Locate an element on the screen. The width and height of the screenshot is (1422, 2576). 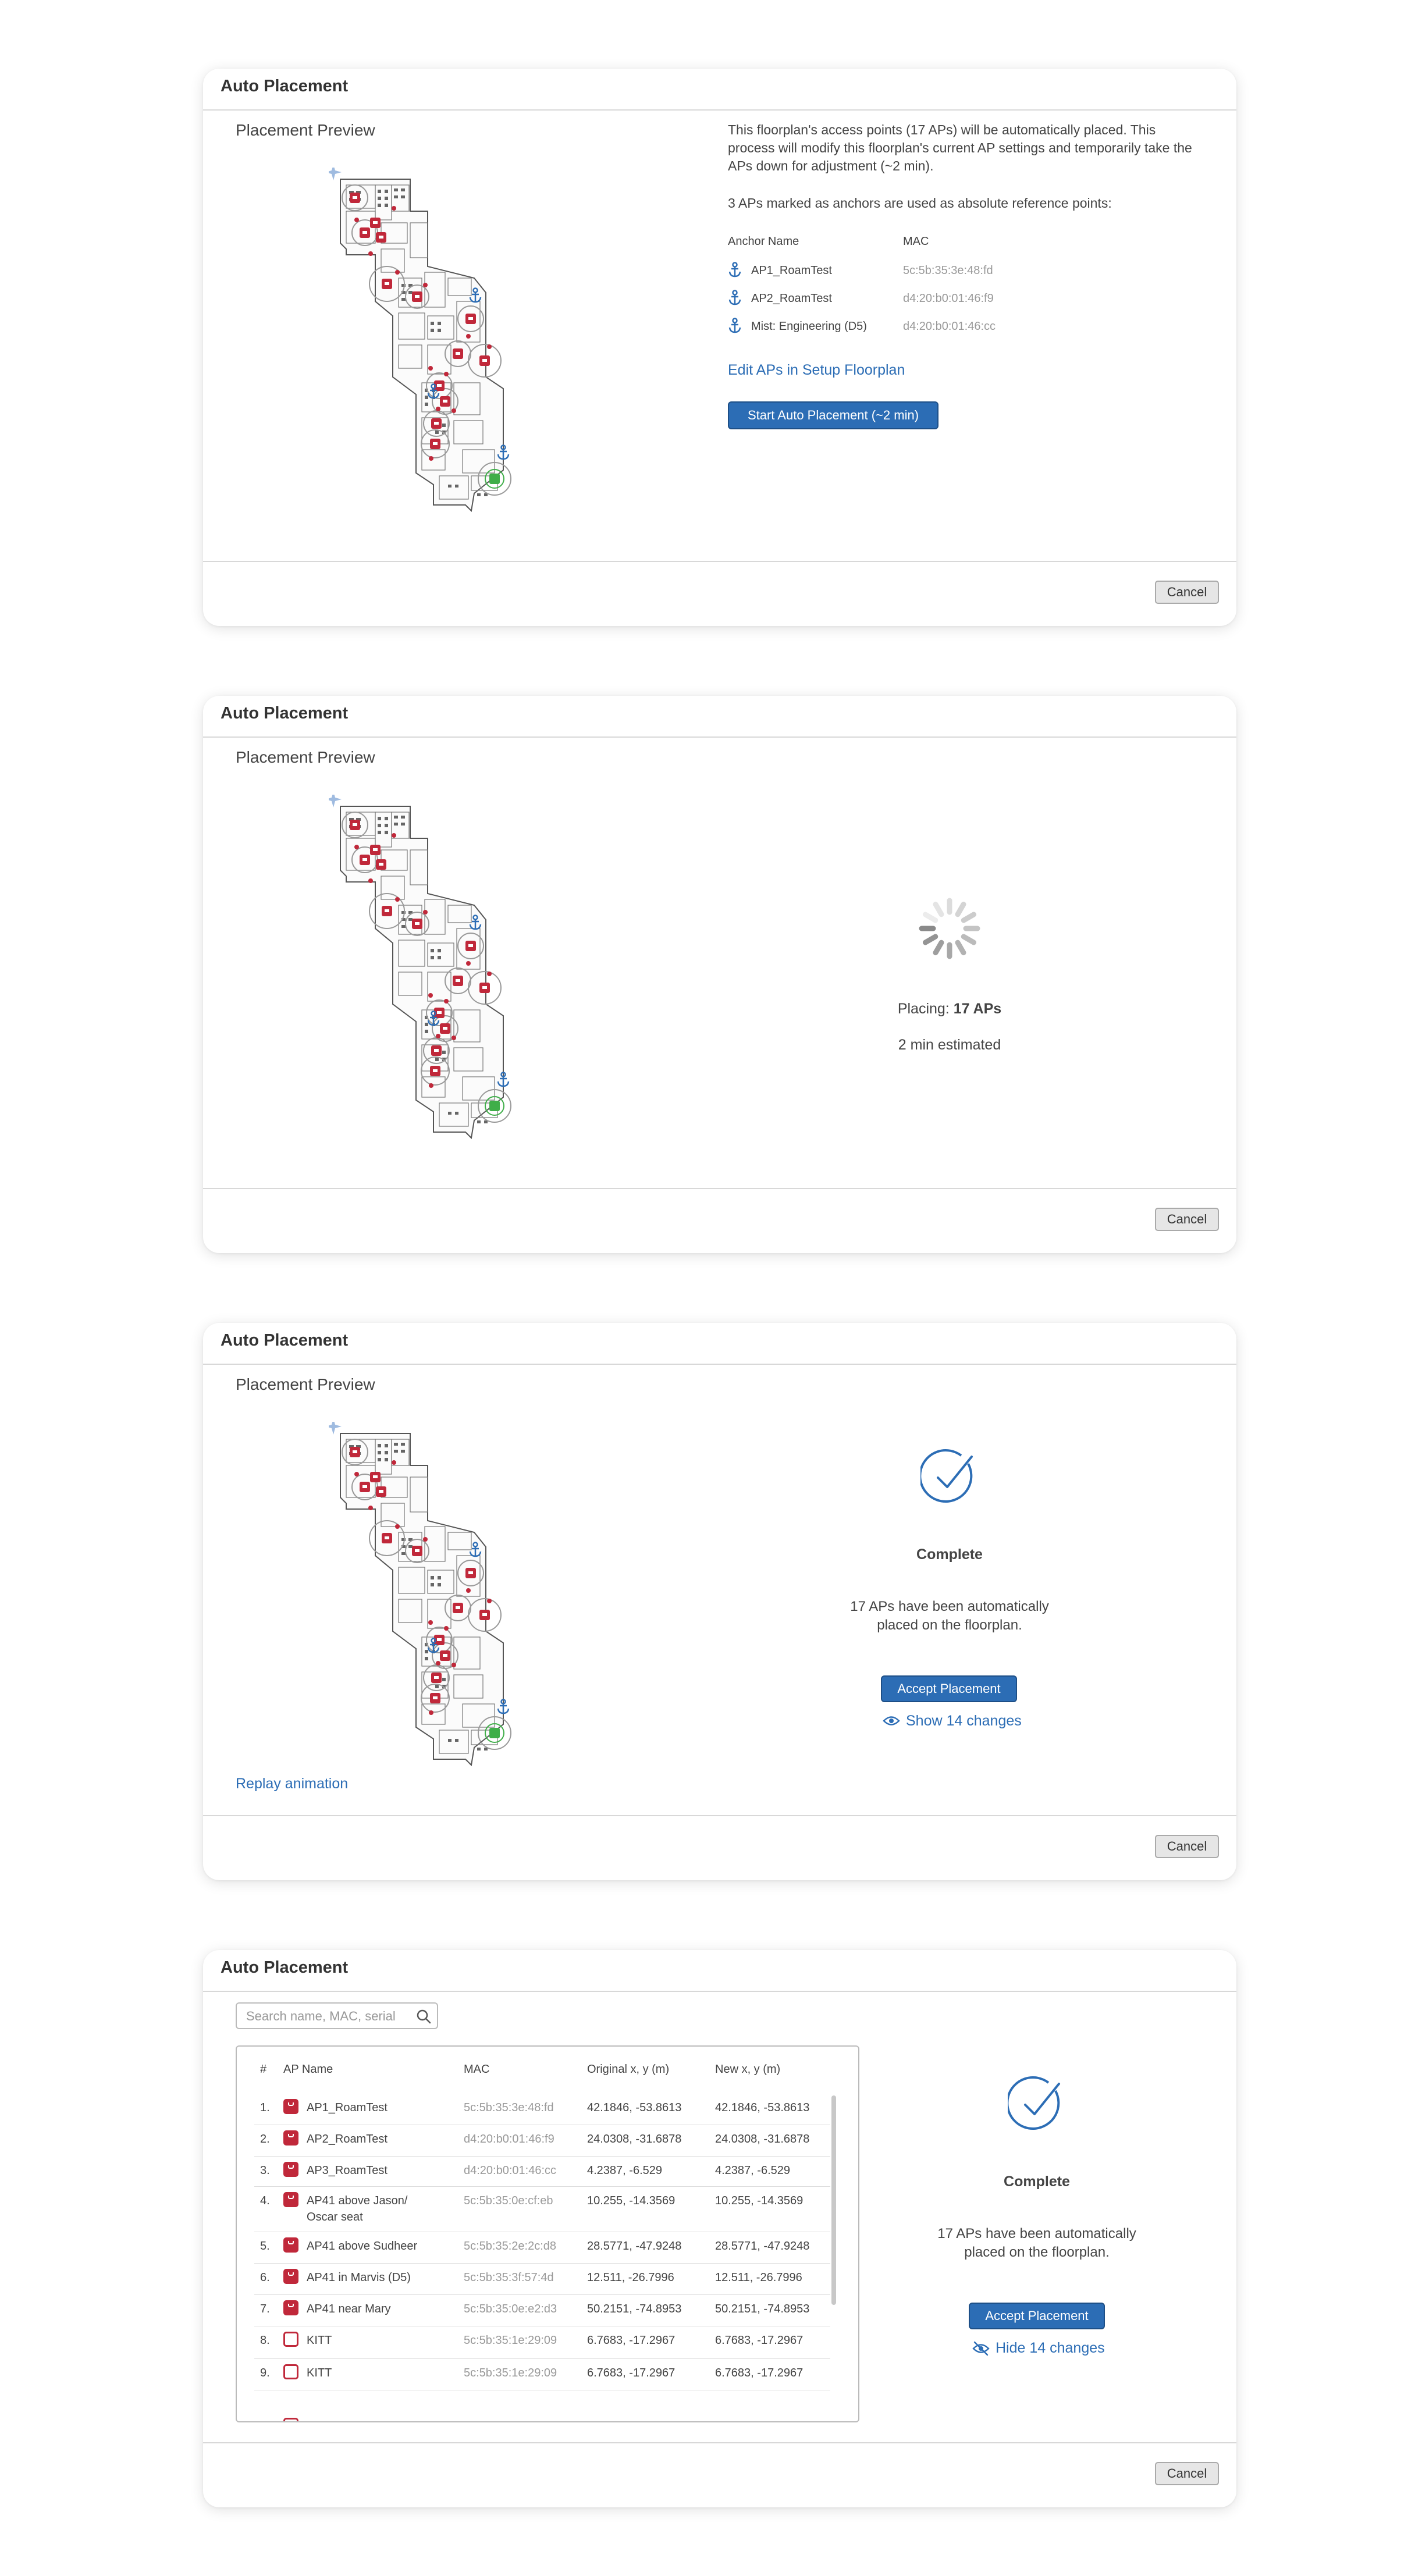
new-xy: 42.1846, -53.8613 is located at coordinates (762, 2107).